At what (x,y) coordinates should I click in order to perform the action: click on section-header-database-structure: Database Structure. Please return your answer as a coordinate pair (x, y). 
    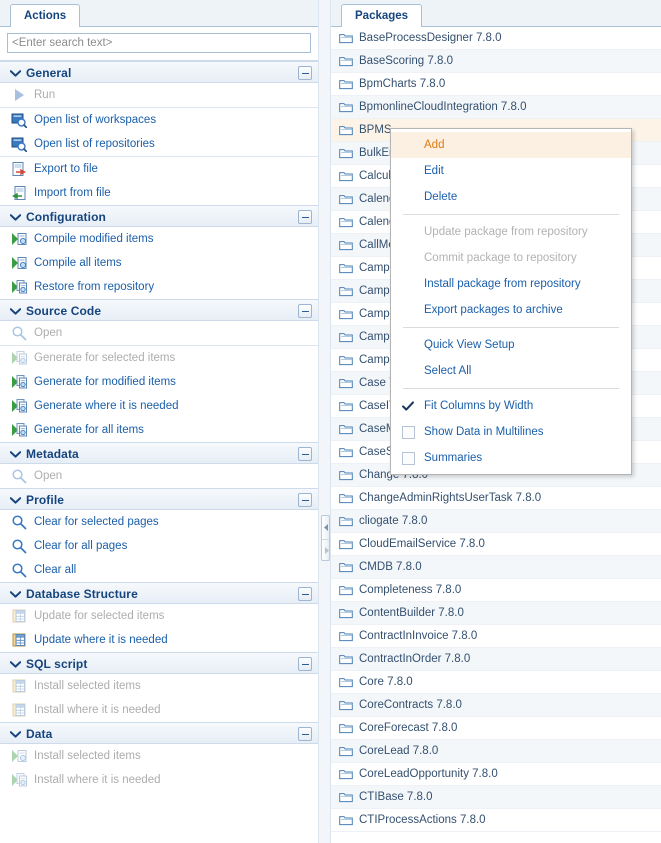
    Looking at the image, I should click on (159, 593).